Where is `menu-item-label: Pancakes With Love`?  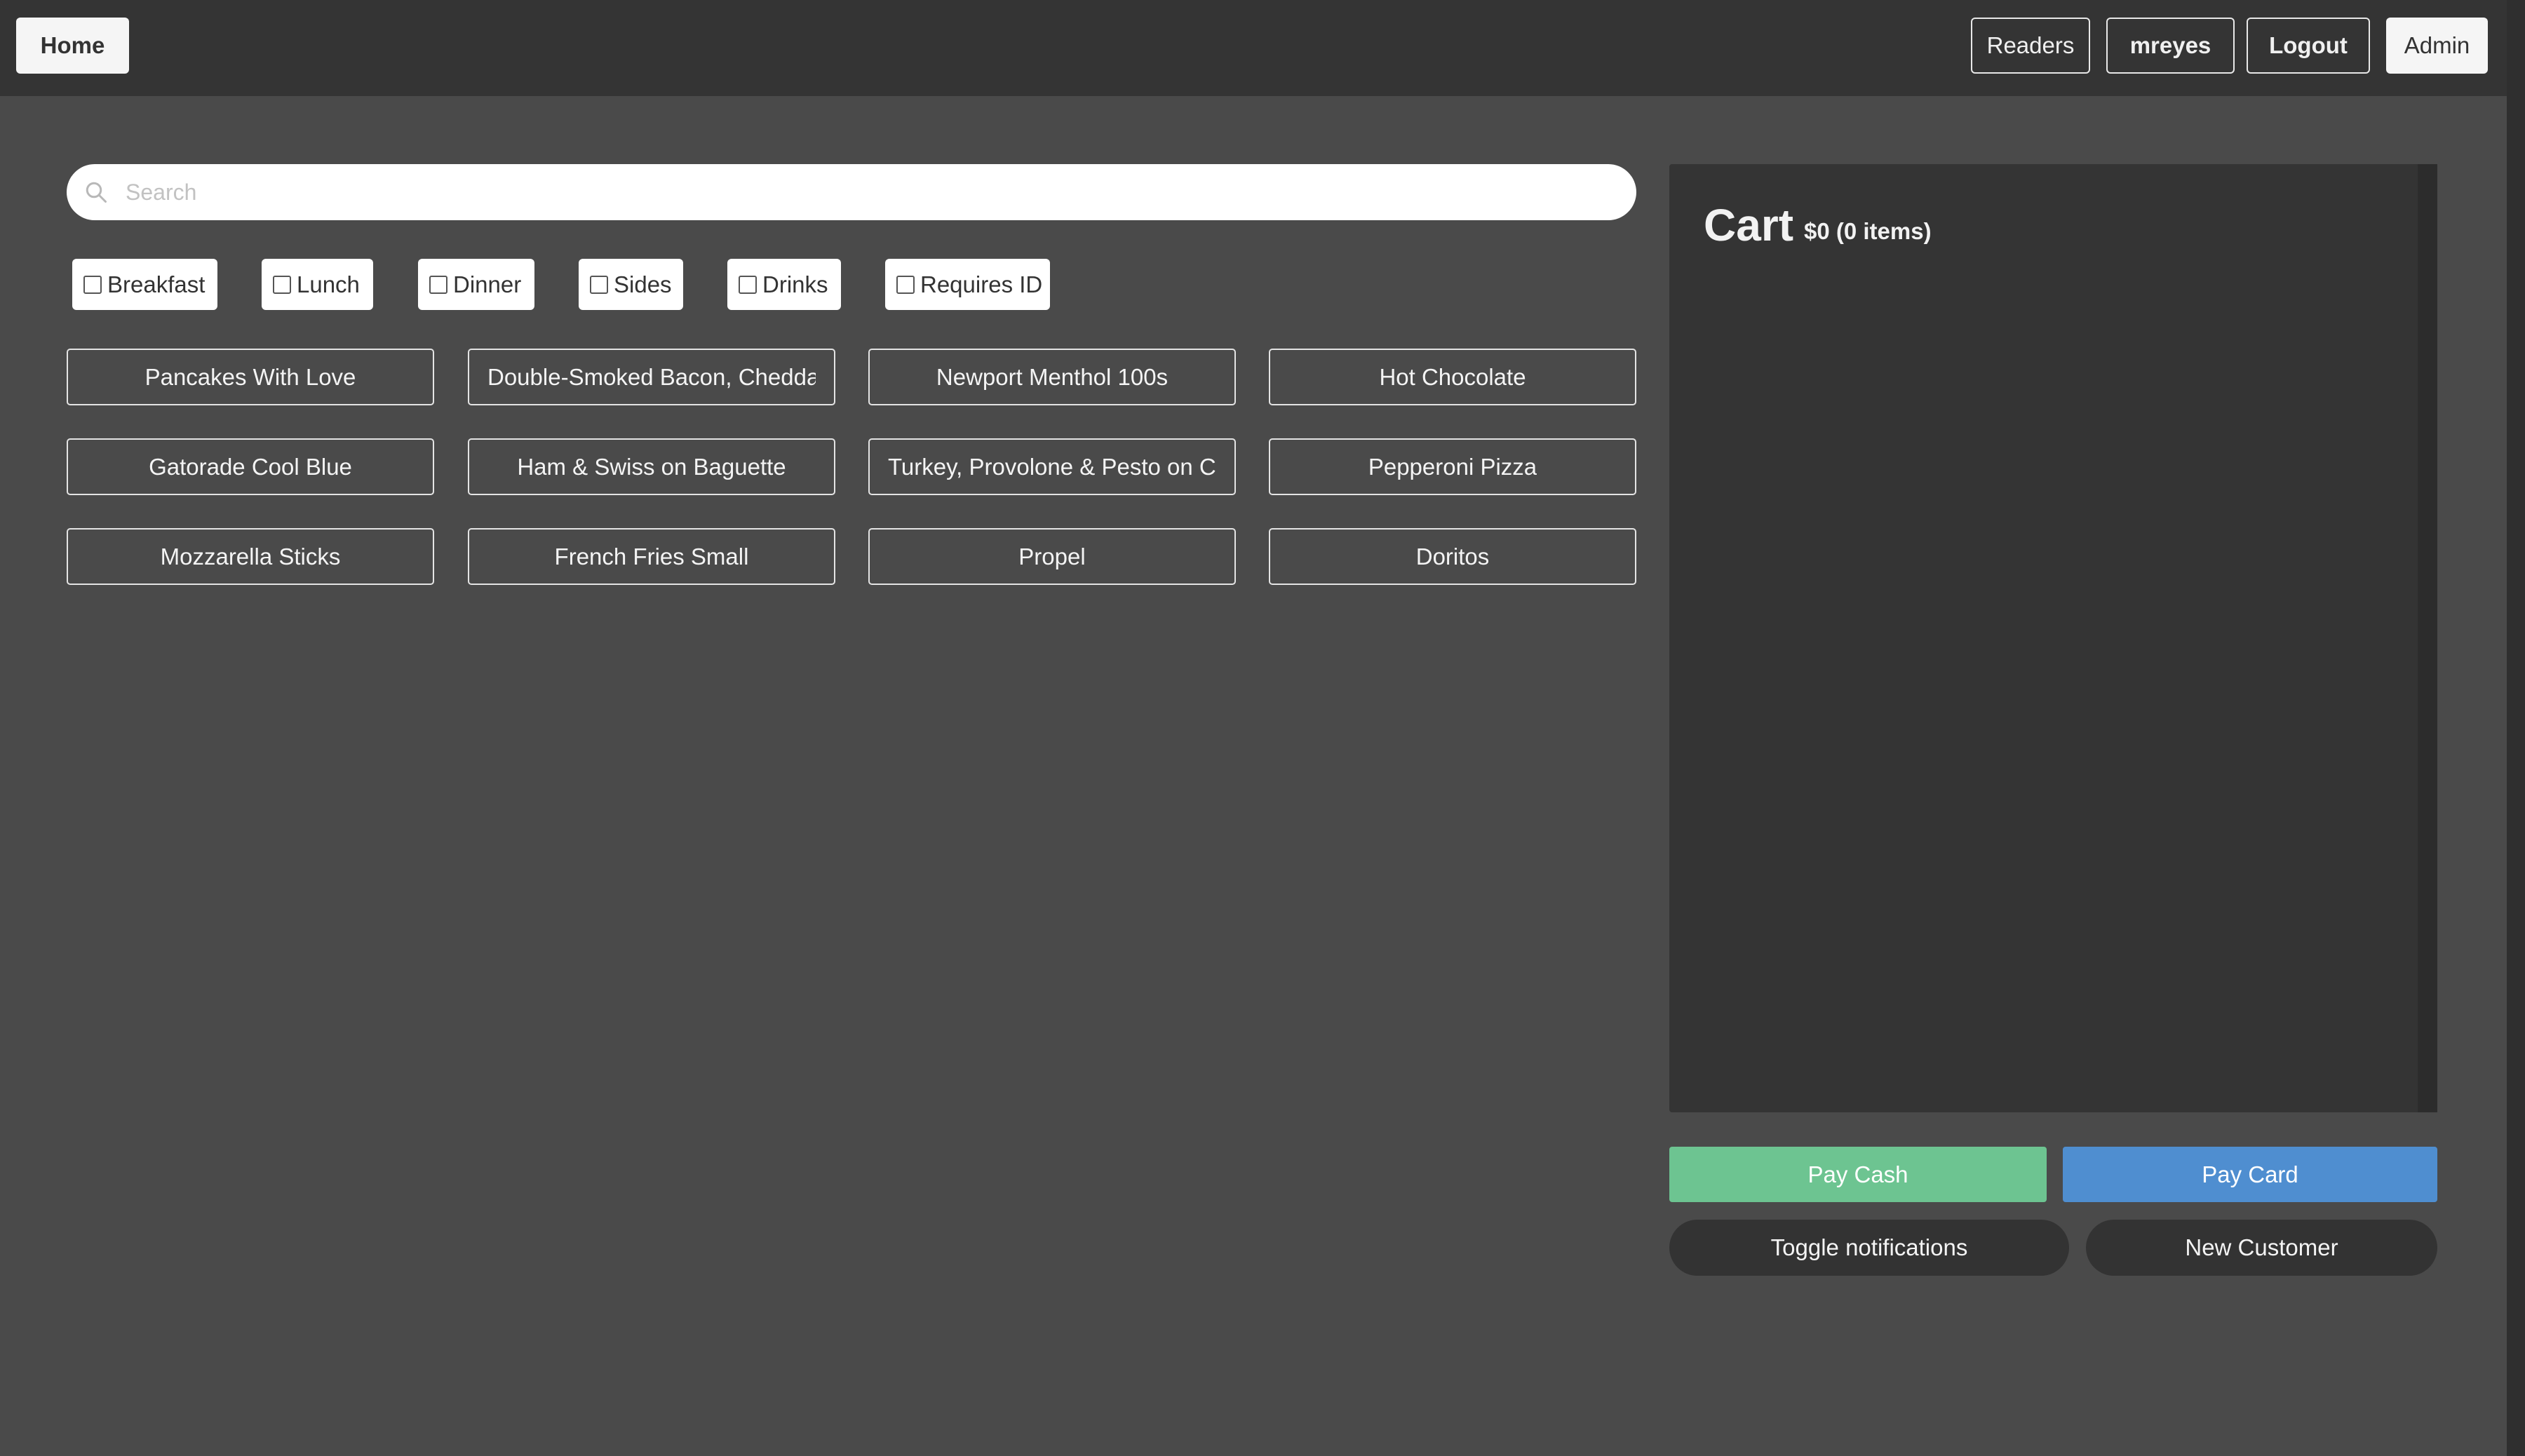
menu-item-label: Pancakes With Love is located at coordinates (250, 376).